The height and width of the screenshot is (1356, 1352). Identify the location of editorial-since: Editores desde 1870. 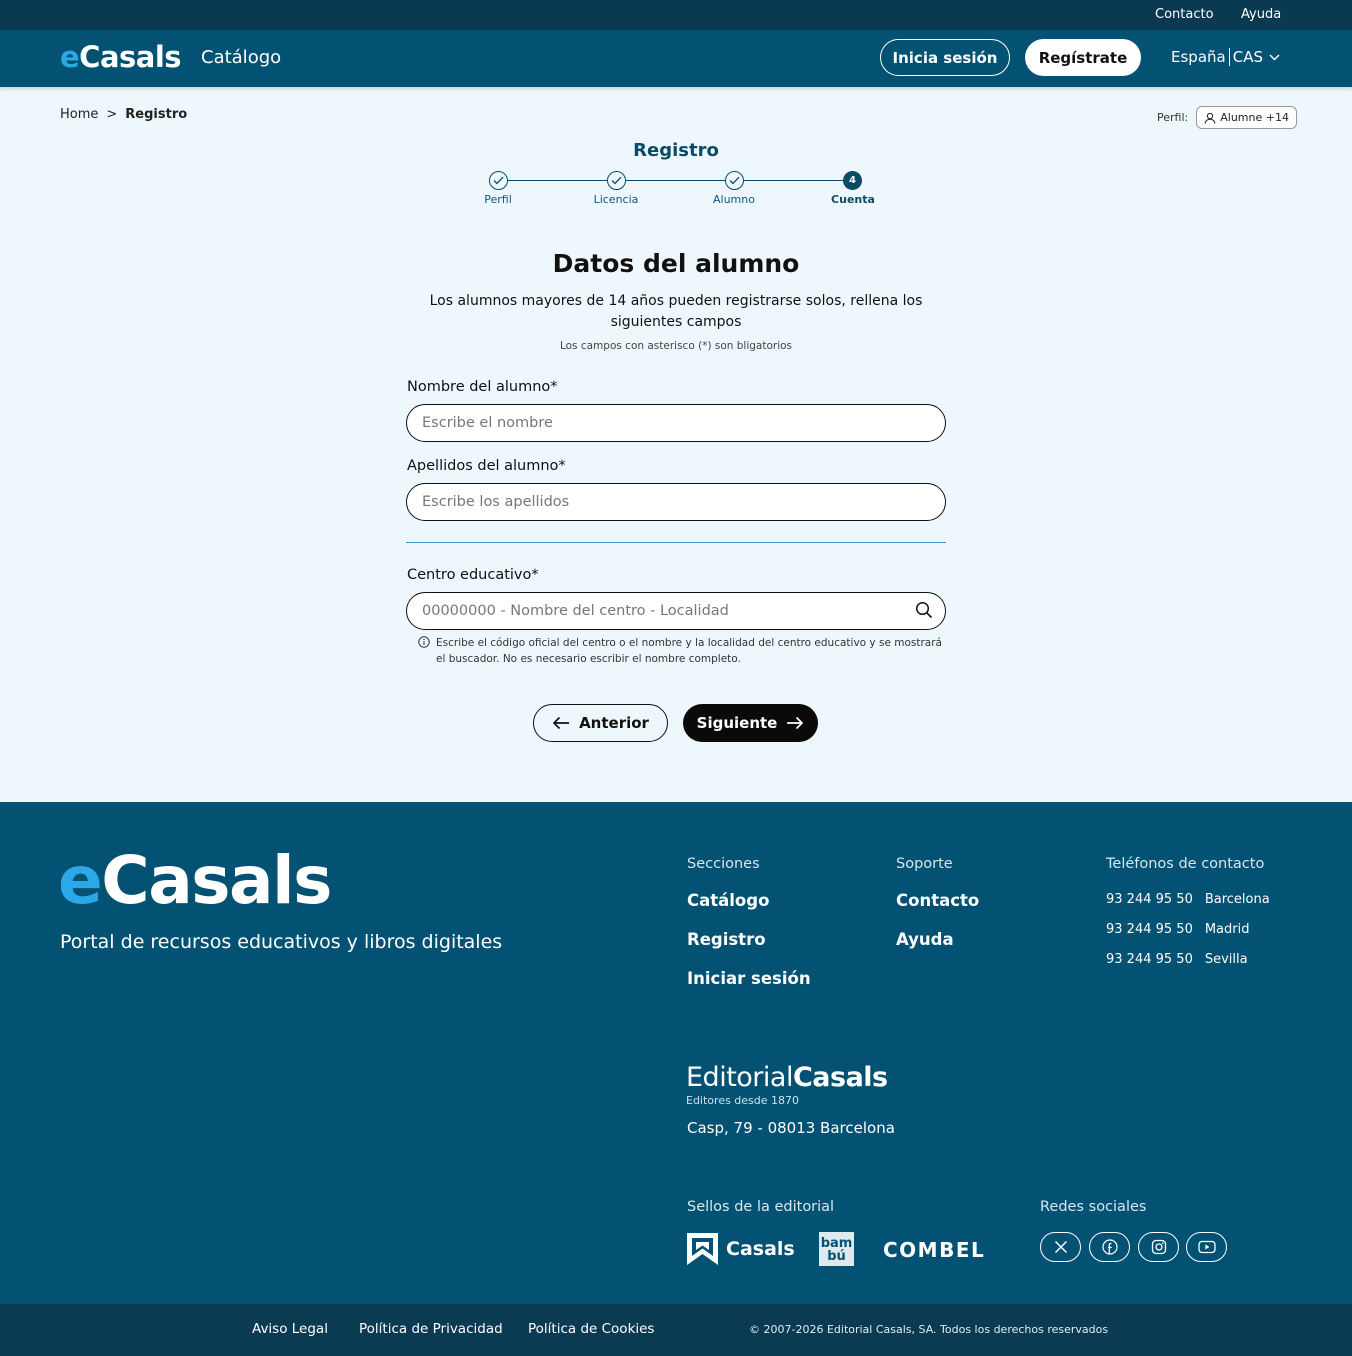
(743, 1100).